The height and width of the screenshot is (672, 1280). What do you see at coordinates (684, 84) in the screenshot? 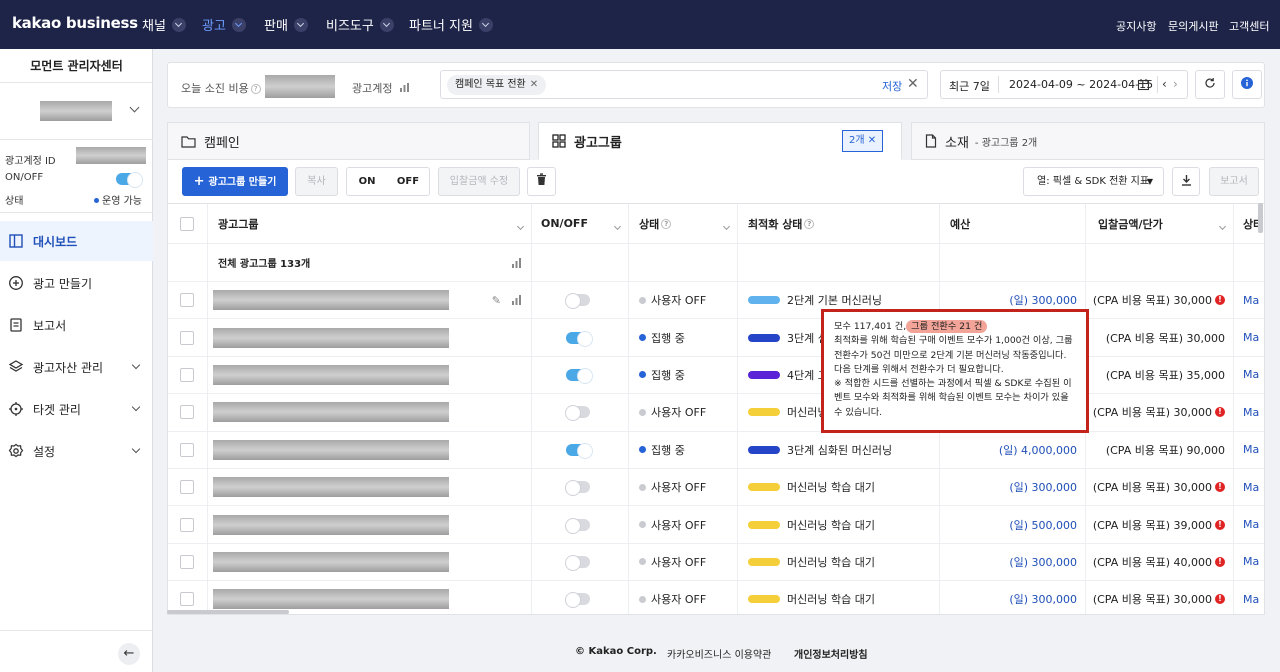
I see `filter-input: 캠페인 목표 전환 ✕ 저장 ✕` at bounding box center [684, 84].